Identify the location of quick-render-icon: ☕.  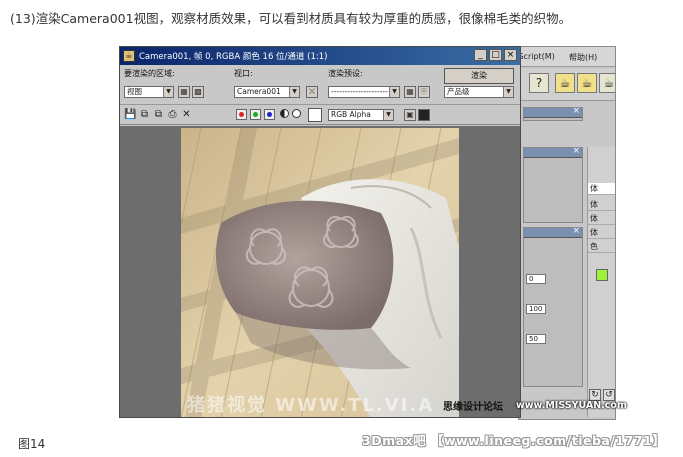
(587, 83).